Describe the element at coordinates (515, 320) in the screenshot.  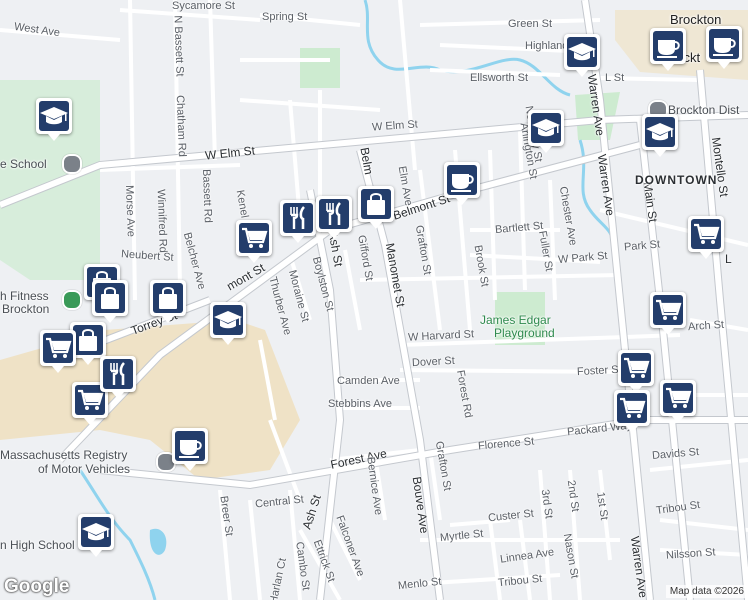
I see `playground-label-line1: James Edgar` at that location.